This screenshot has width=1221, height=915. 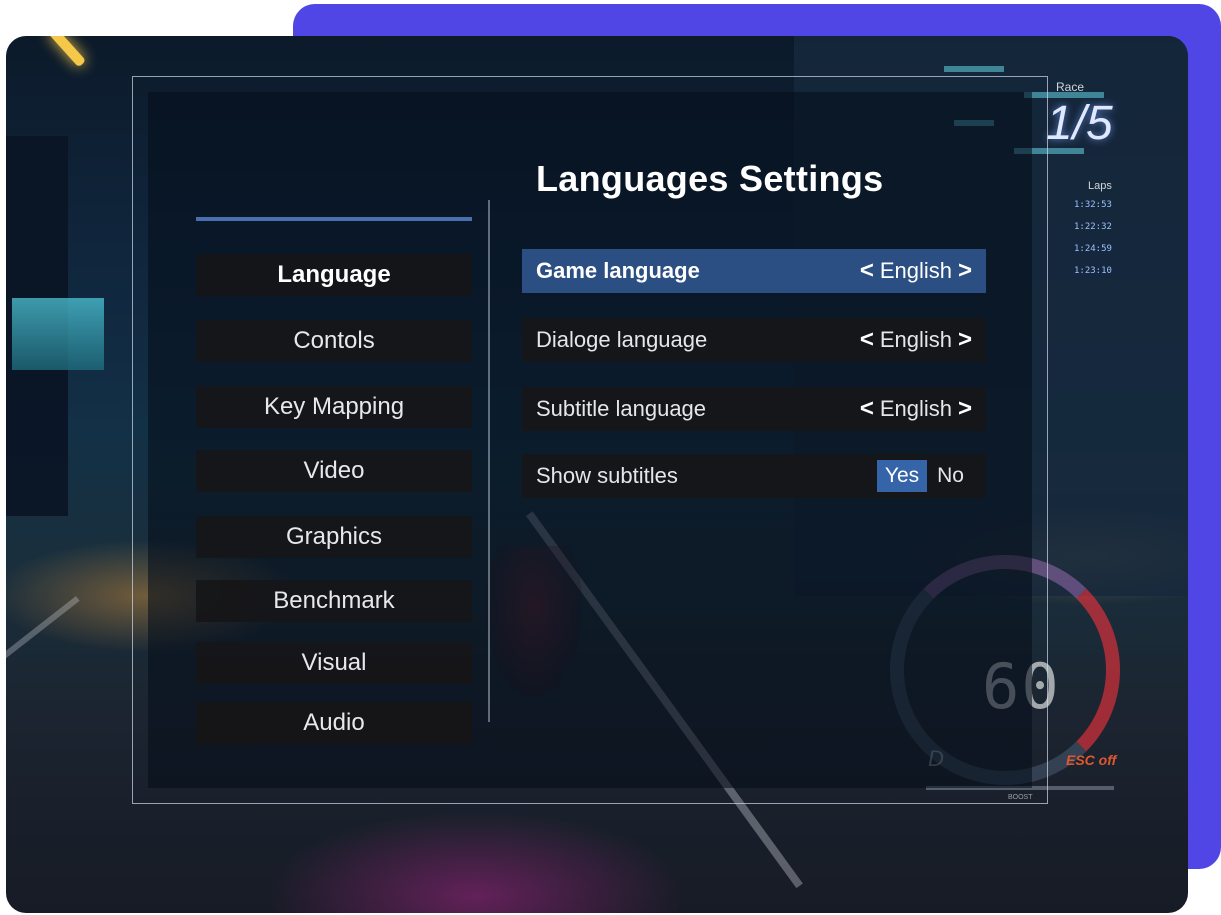 I want to click on hud-lap-time: 1:23:10, so click(x=1093, y=271).